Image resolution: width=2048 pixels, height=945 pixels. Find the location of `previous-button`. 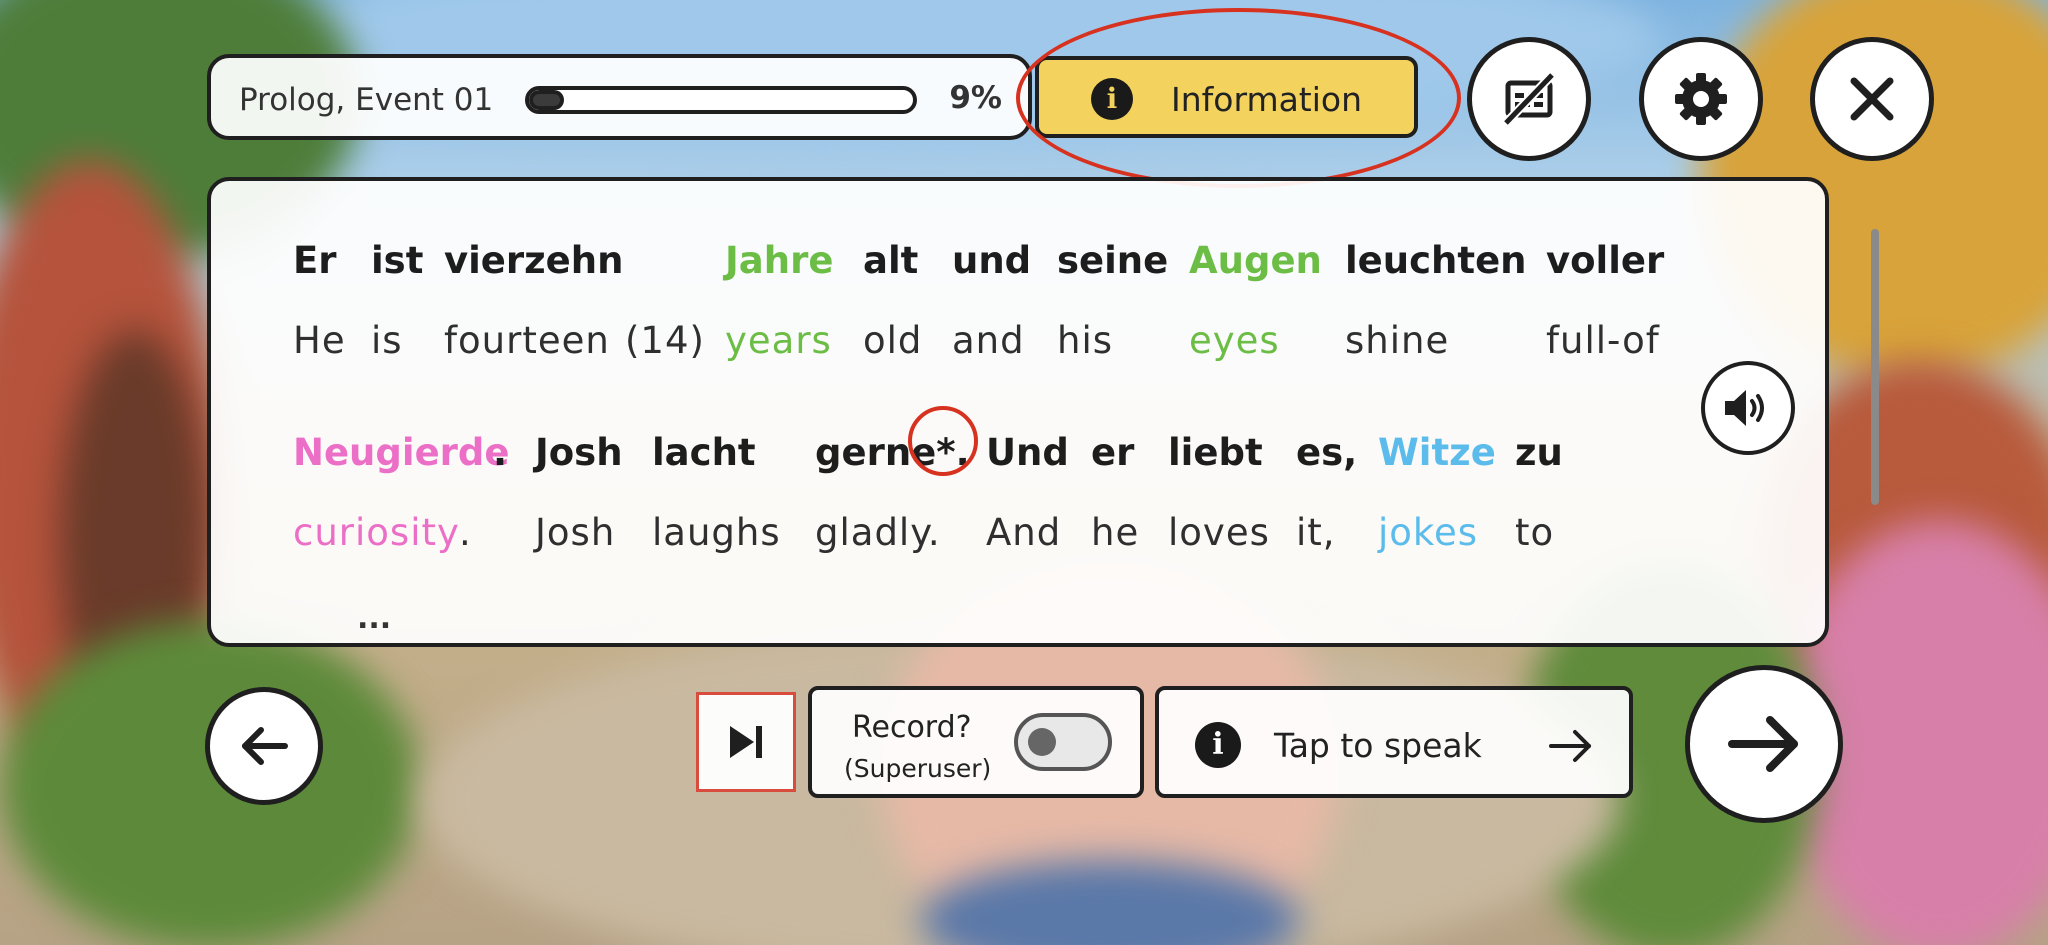

previous-button is located at coordinates (264, 746).